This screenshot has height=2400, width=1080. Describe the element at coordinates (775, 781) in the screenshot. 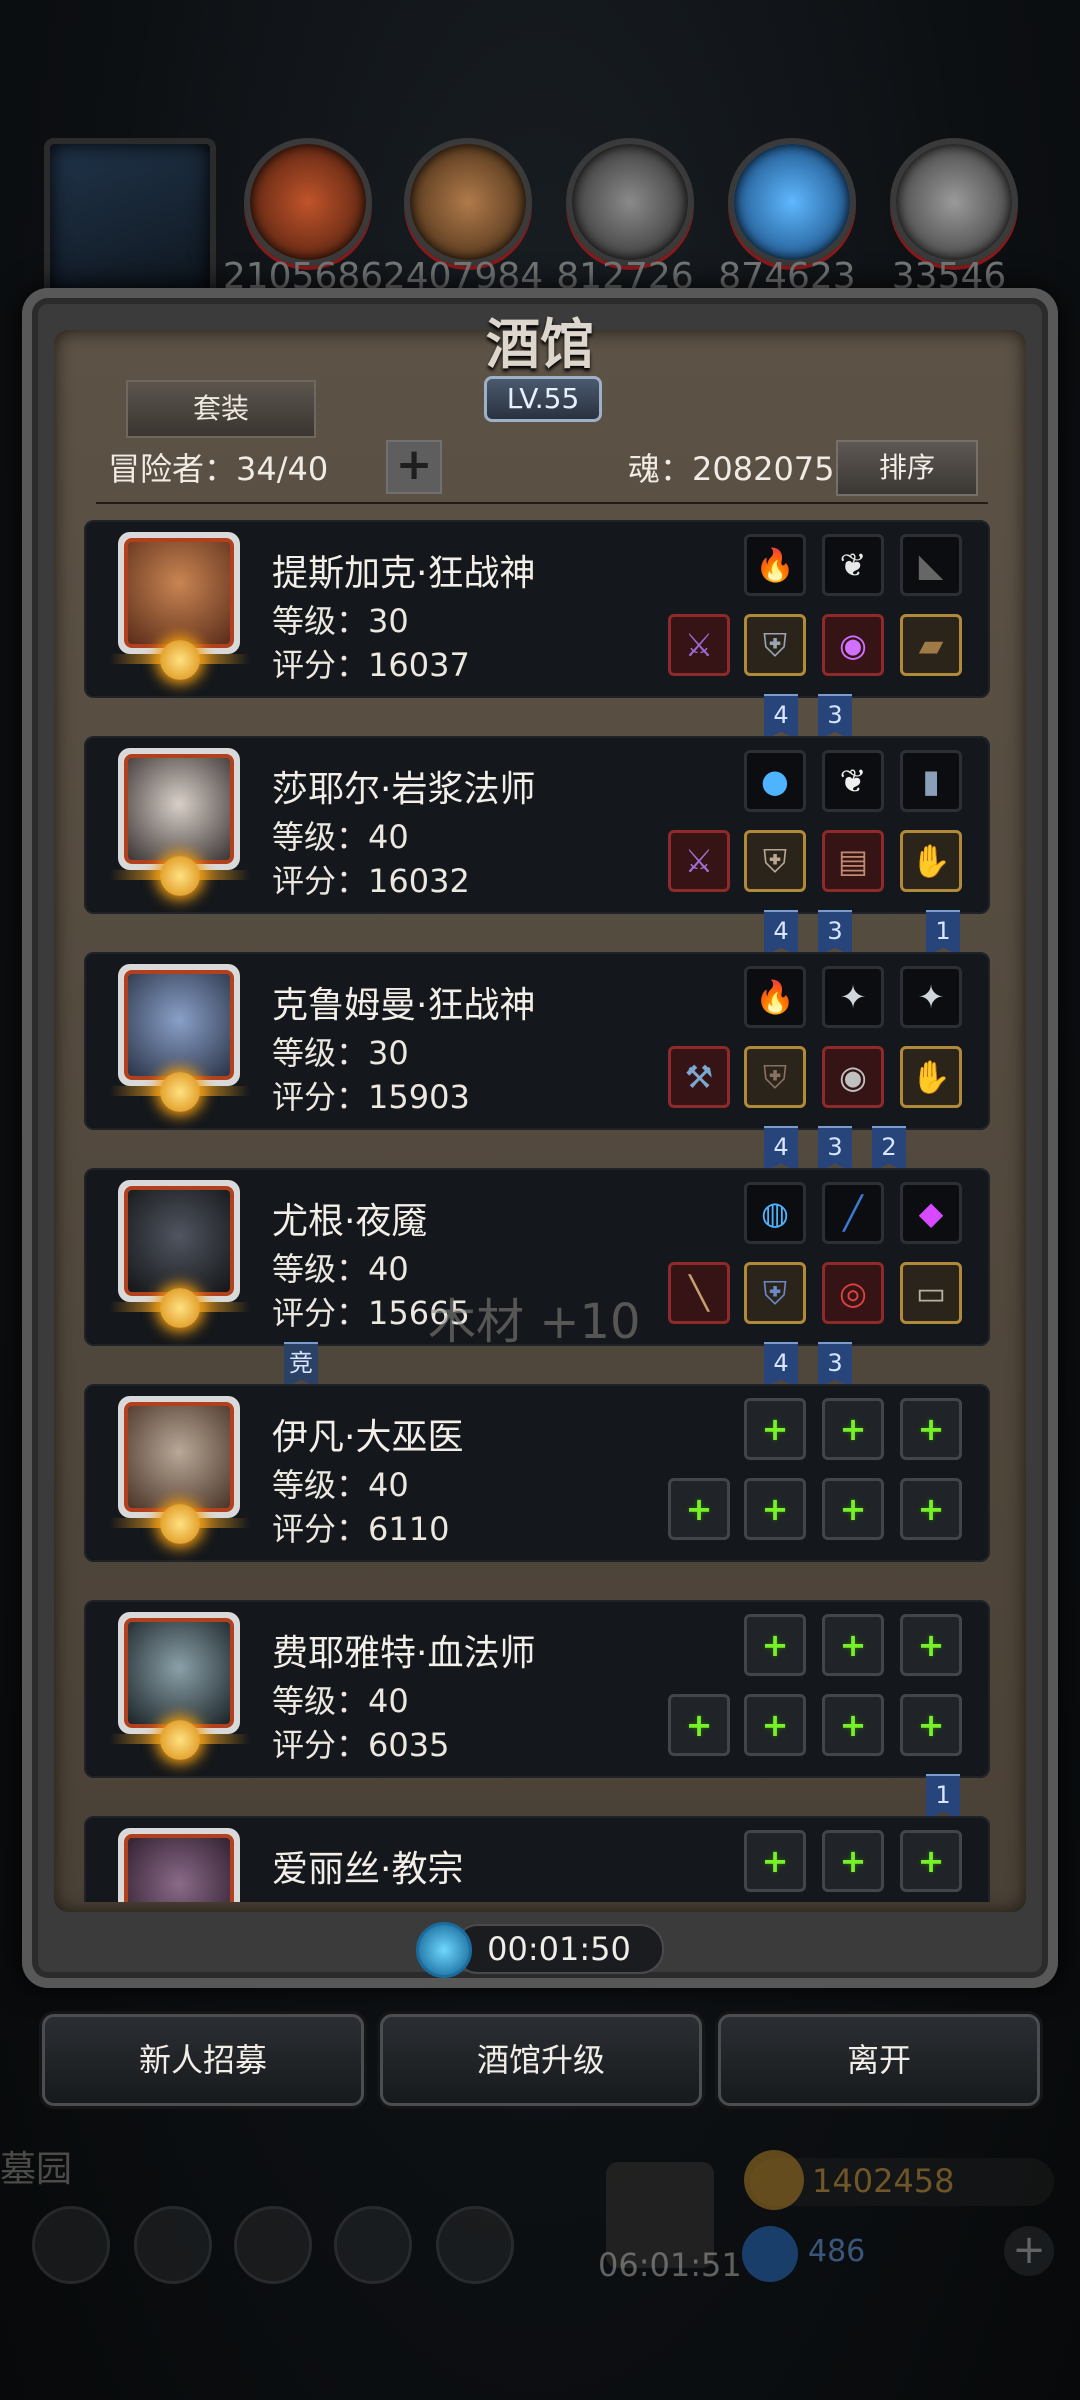

I see `orb-skill-icon: ●` at that location.